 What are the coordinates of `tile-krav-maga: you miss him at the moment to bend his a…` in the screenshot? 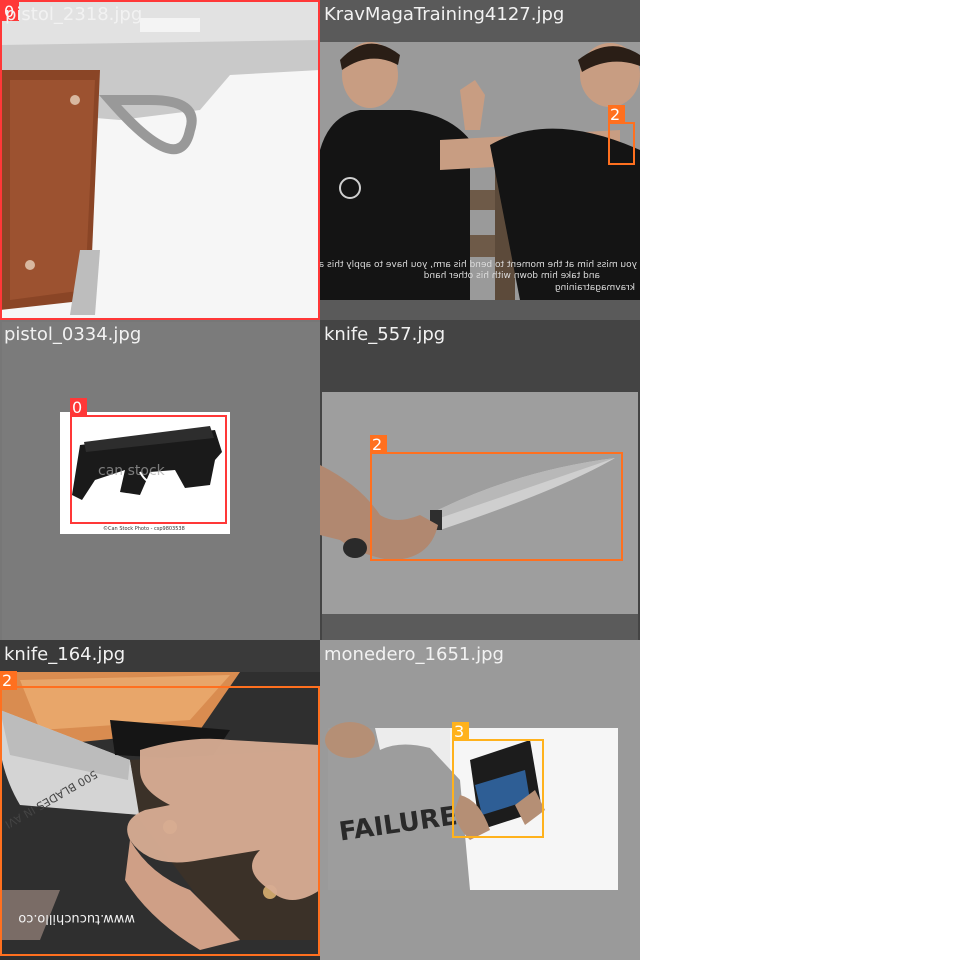 It's located at (480, 160).